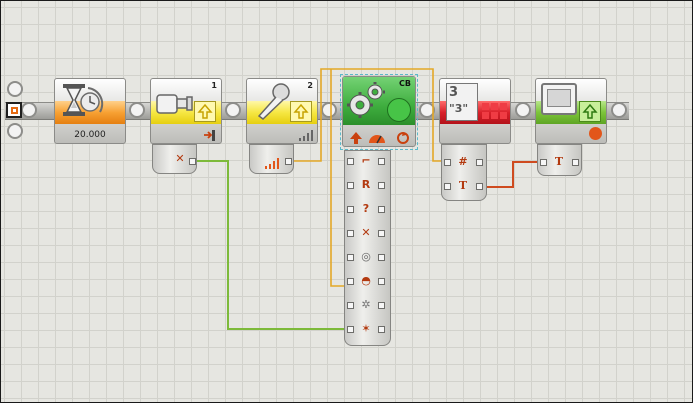 The width and height of the screenshot is (693, 403). Describe the element at coordinates (270, 245) in the screenshot. I see `logic-wire` at that location.